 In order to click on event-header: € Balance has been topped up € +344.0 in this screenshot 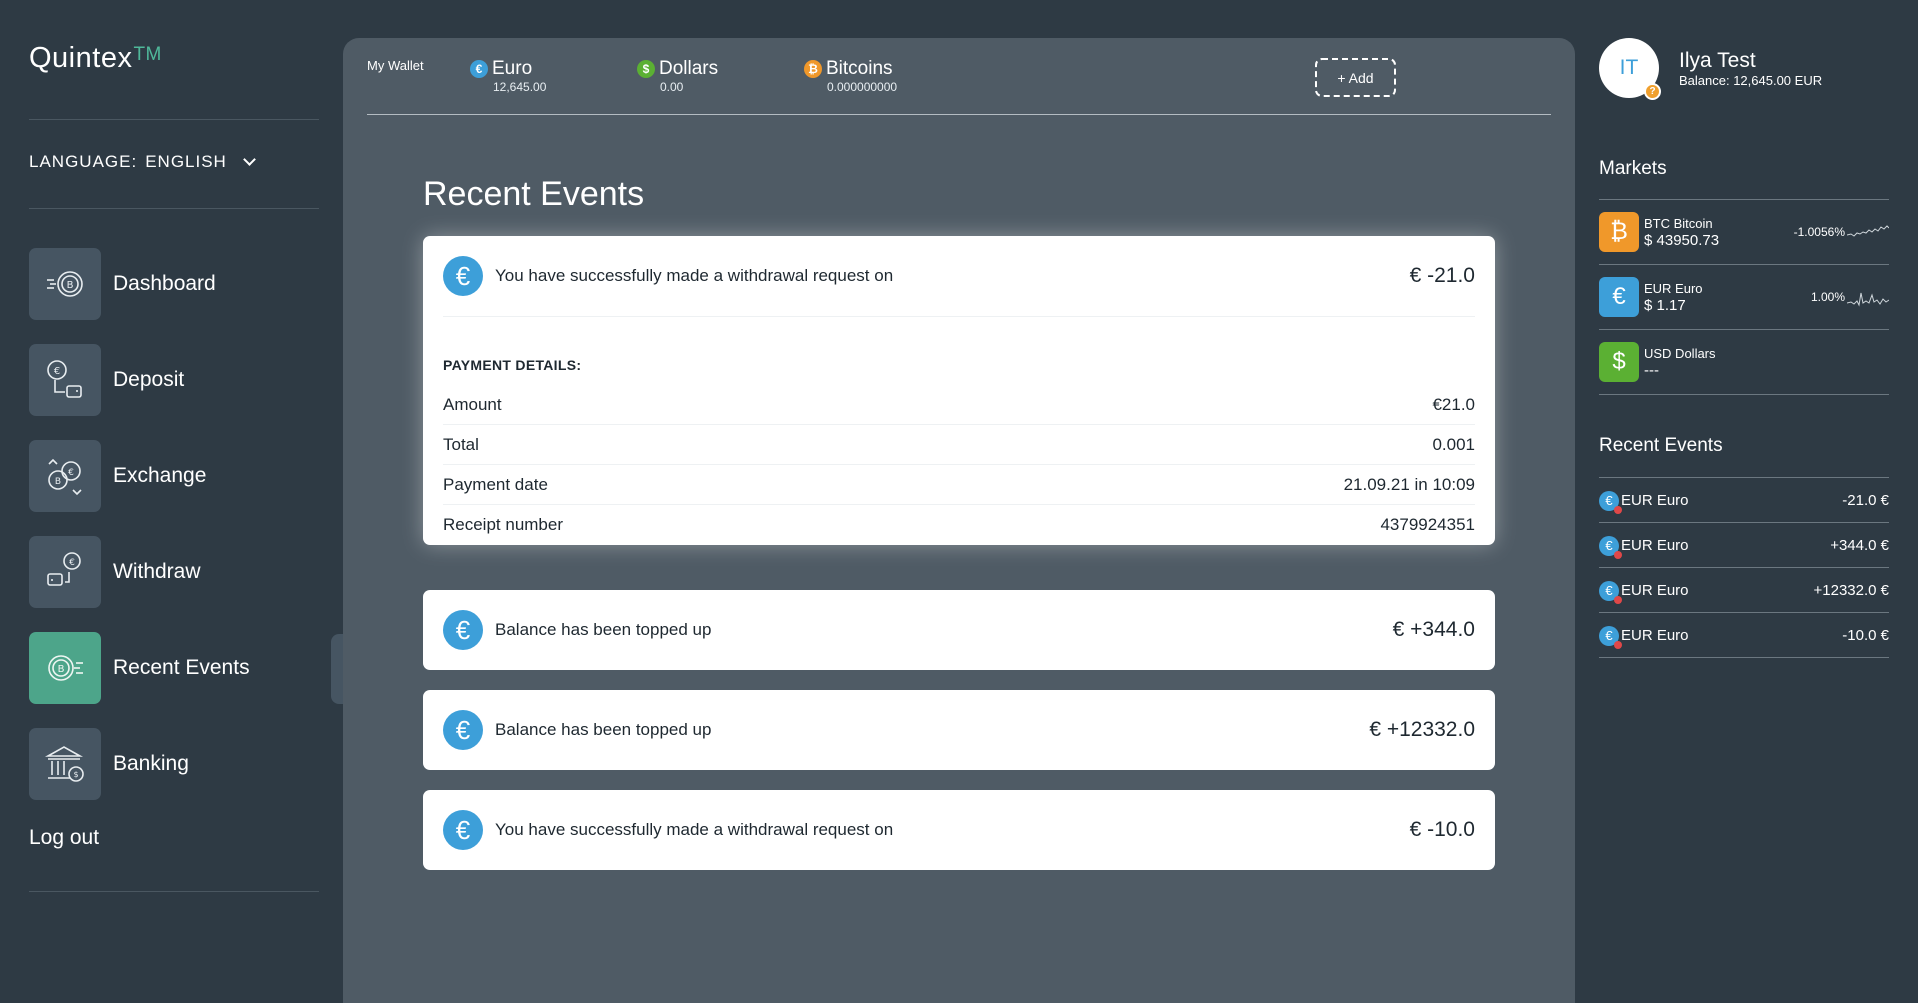, I will do `click(959, 630)`.